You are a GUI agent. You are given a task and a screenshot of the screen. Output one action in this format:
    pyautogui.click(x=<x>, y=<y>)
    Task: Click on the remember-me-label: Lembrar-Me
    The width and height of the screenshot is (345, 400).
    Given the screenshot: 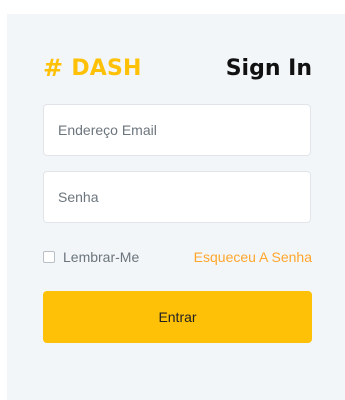 What is the action you would take?
    pyautogui.click(x=101, y=257)
    